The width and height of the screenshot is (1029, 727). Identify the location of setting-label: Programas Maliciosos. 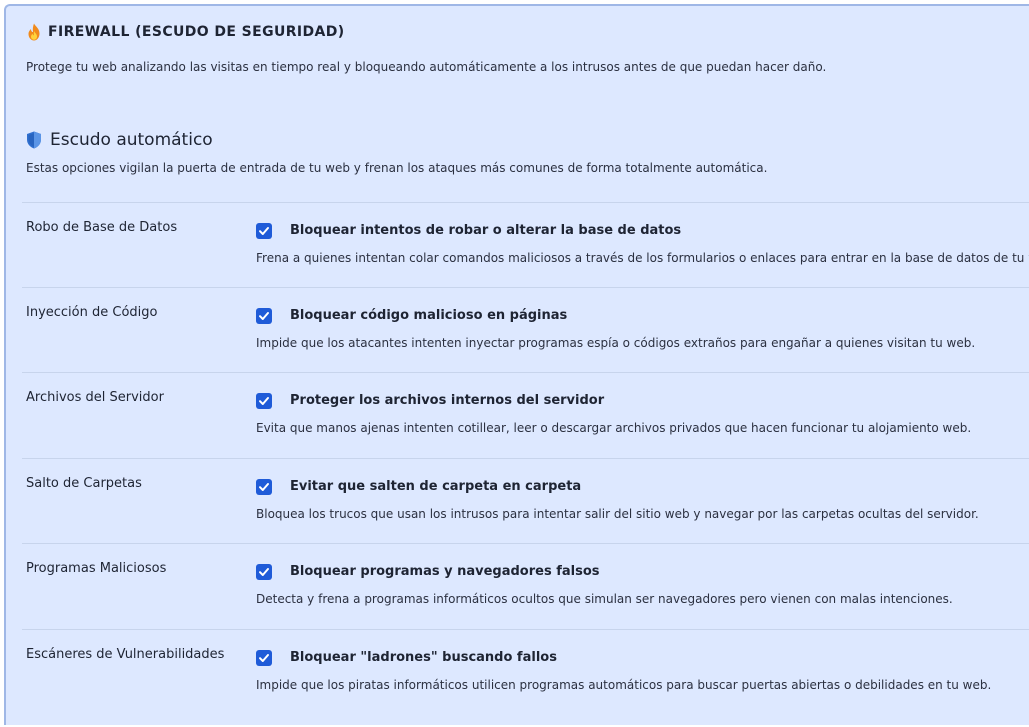
(96, 568).